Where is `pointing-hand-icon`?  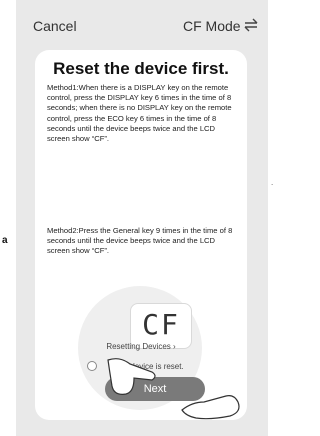
pointing-hand-icon is located at coordinates (173, 389).